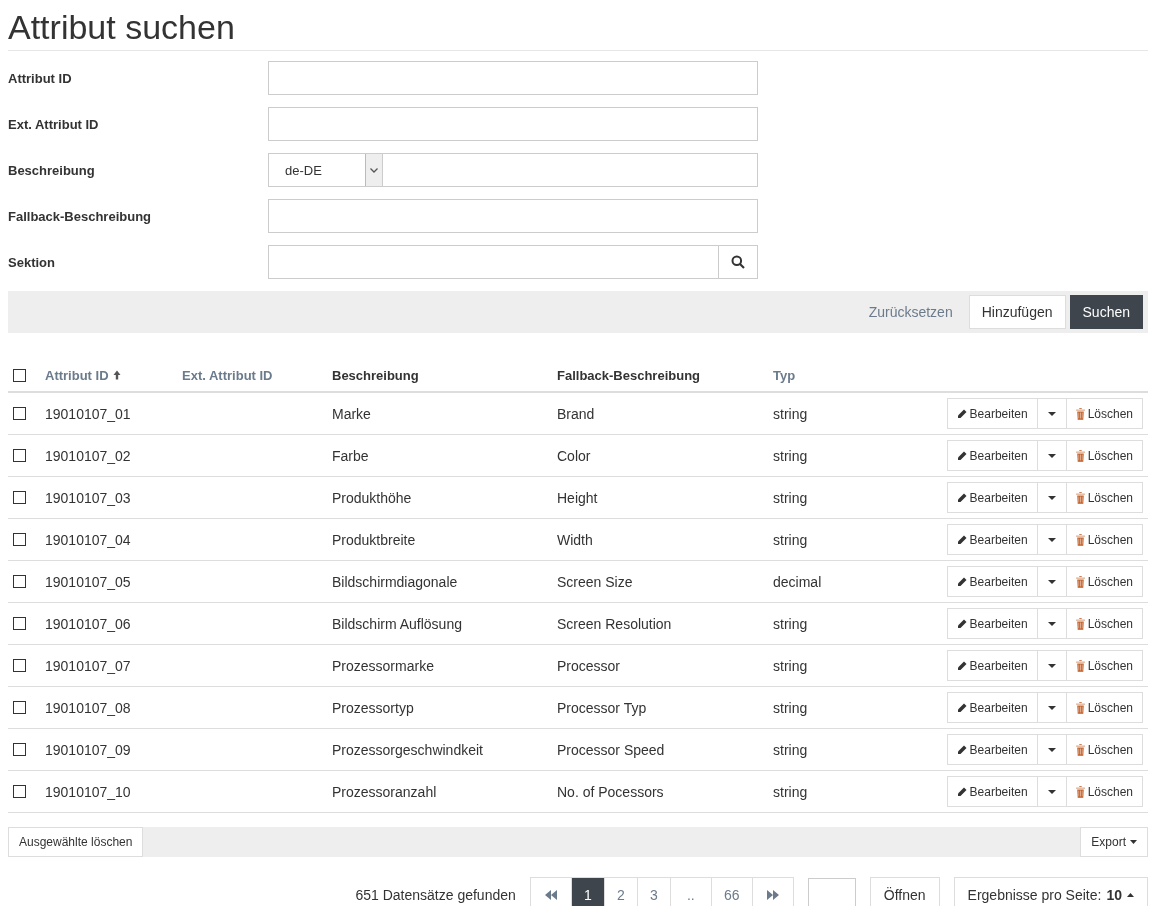 The width and height of the screenshot is (1158, 906). I want to click on page-button: 2, so click(621, 892).